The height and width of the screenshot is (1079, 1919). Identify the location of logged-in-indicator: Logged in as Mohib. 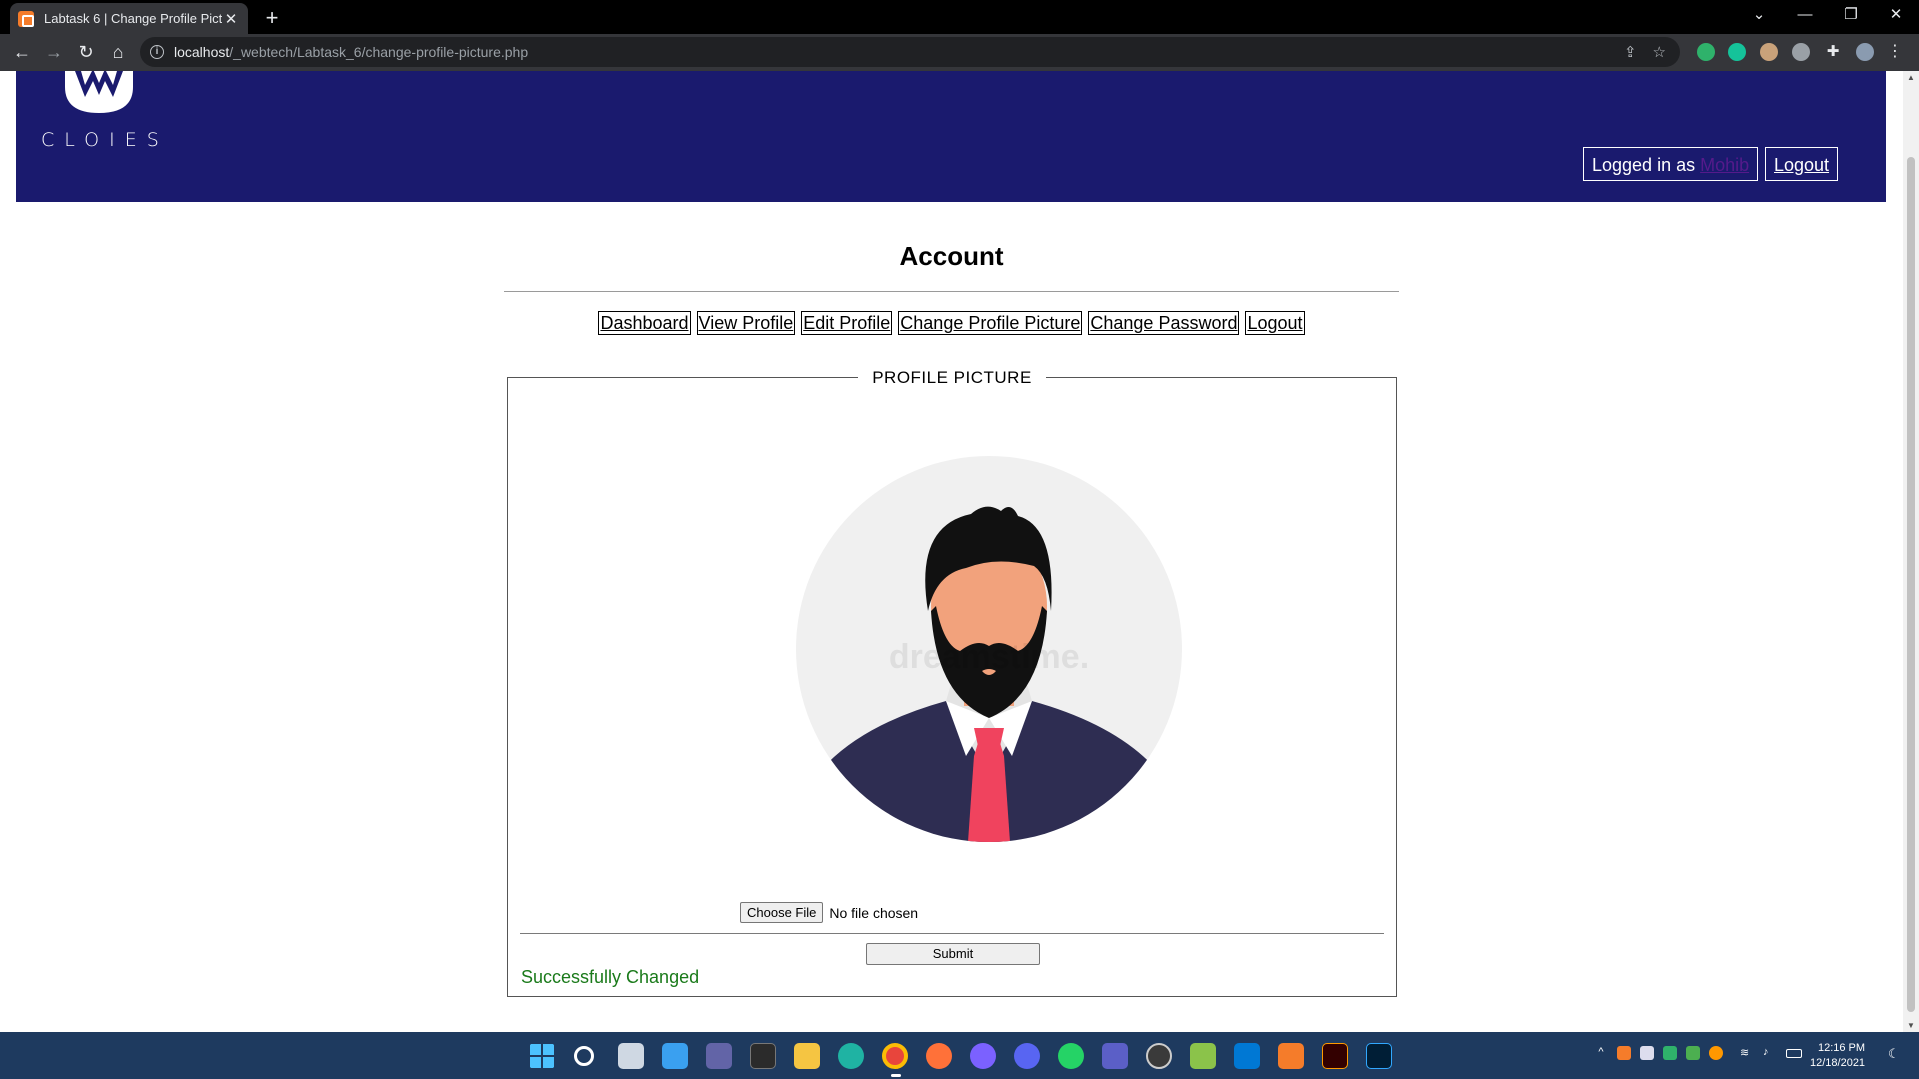
(1671, 164).